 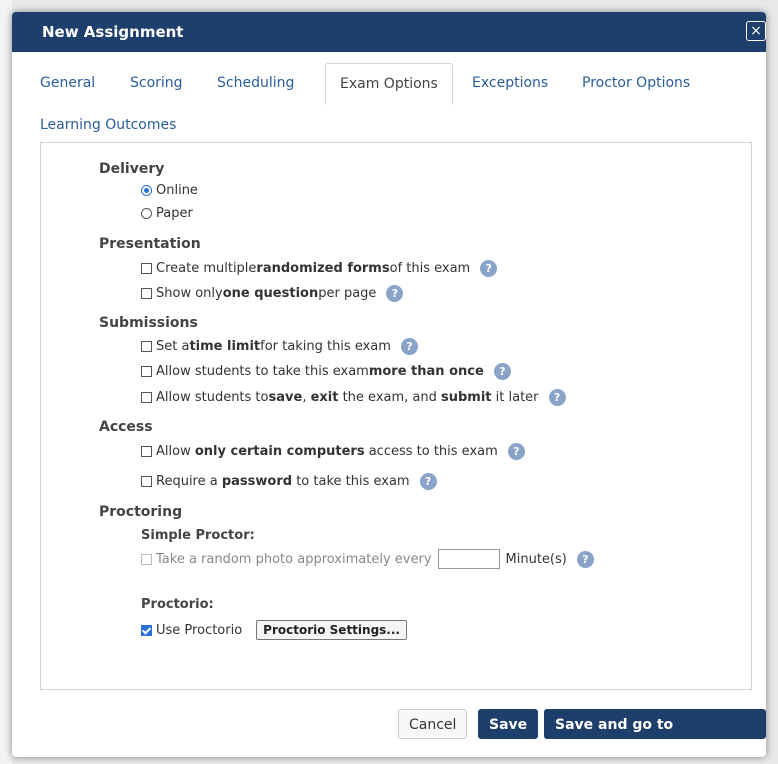 I want to click on save-and-go-button: Save and go to Questions, so click(x=655, y=733).